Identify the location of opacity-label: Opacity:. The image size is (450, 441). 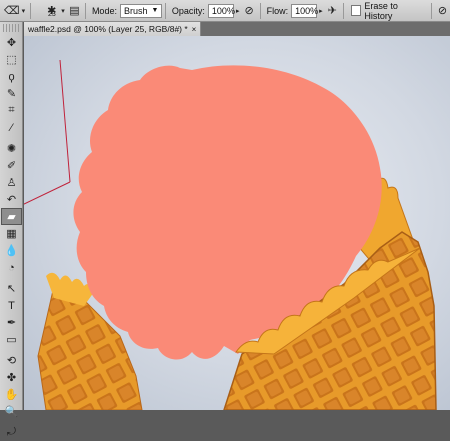
(188, 10).